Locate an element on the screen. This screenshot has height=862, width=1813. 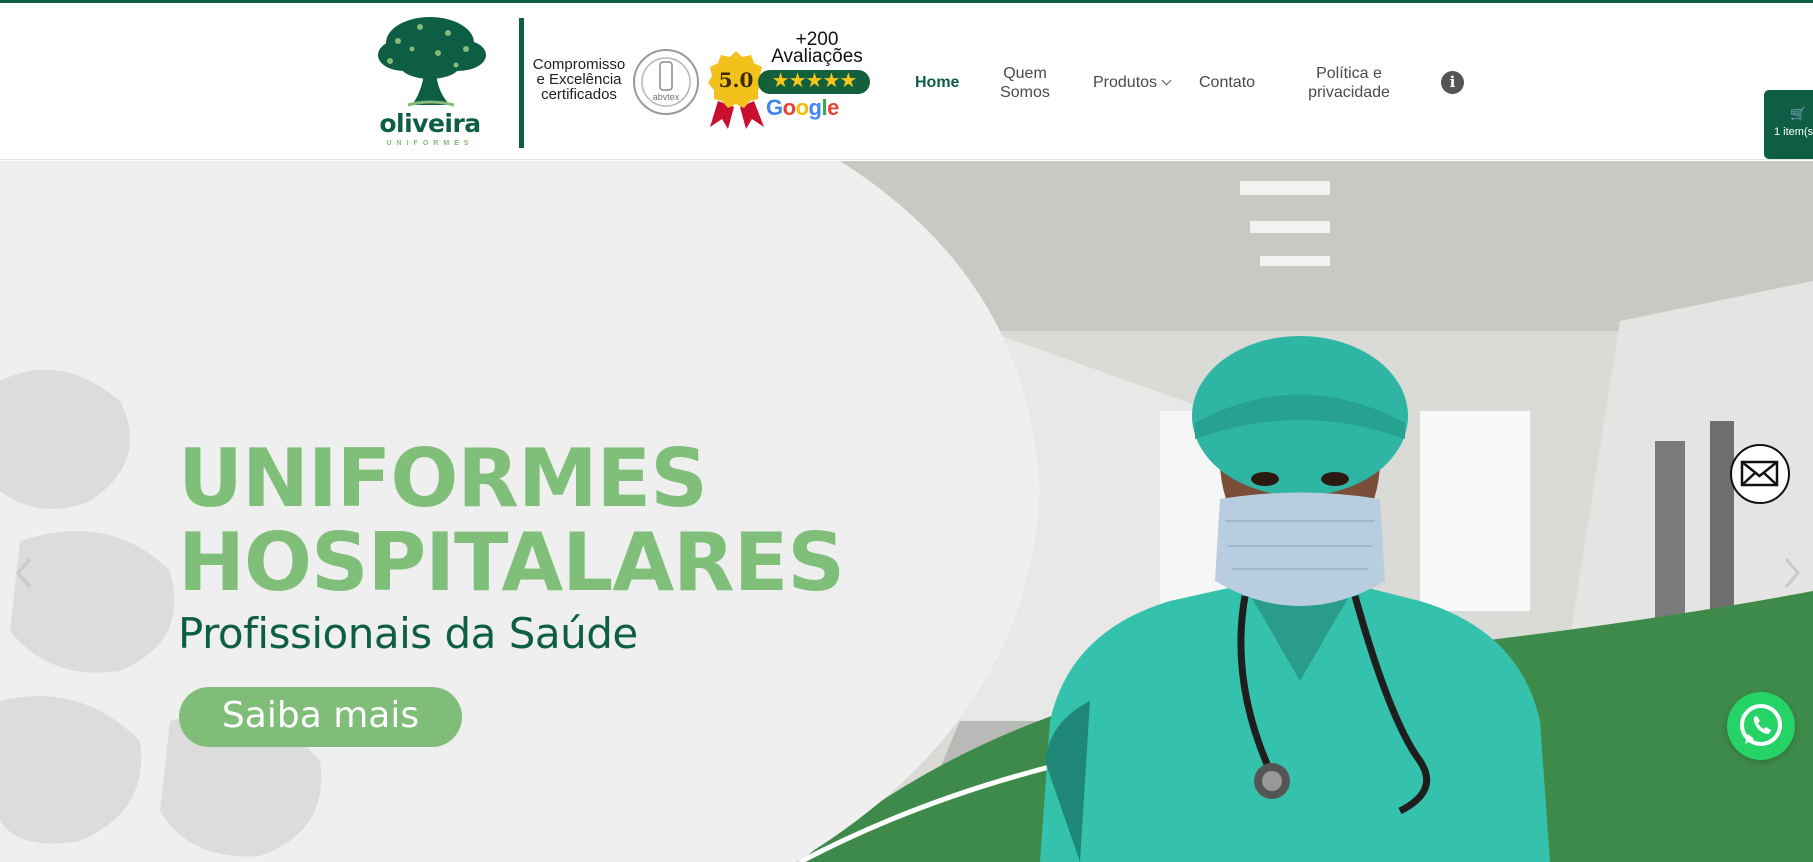
mail-icon is located at coordinates (1759, 473).